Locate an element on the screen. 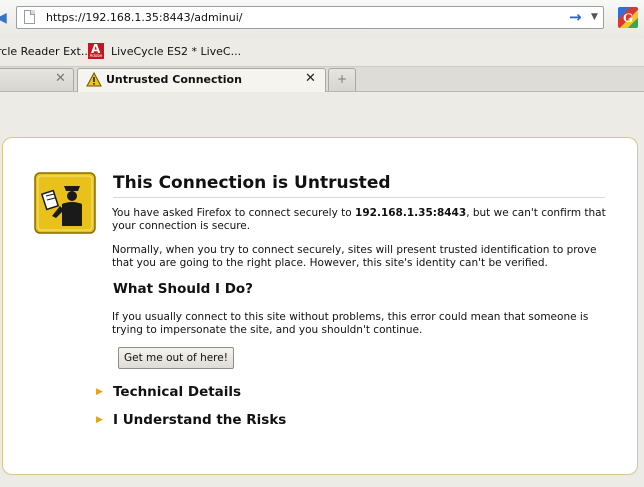  search-engine-icon: G is located at coordinates (628, 17).